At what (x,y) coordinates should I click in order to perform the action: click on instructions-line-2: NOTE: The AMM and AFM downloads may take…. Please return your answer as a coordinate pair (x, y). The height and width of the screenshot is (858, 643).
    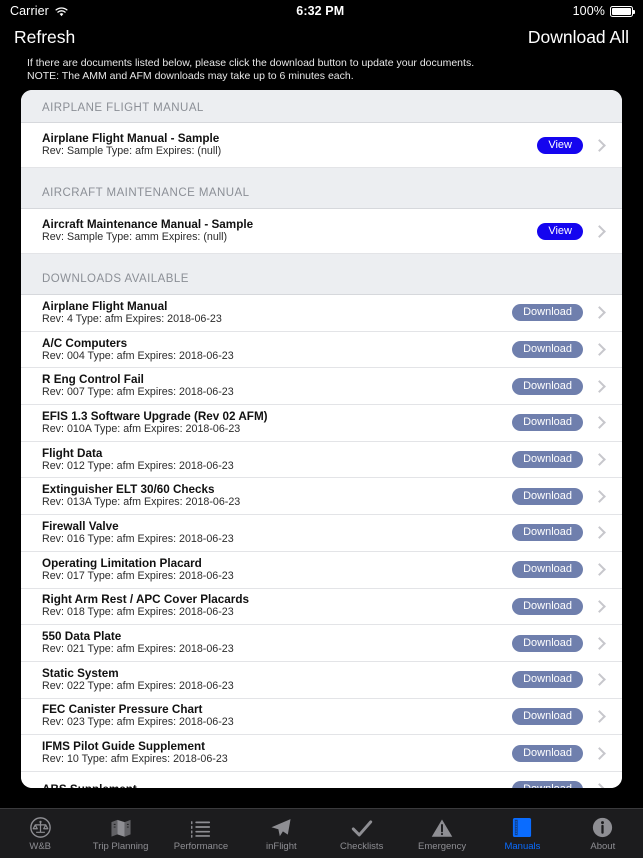
    Looking at the image, I should click on (190, 76).